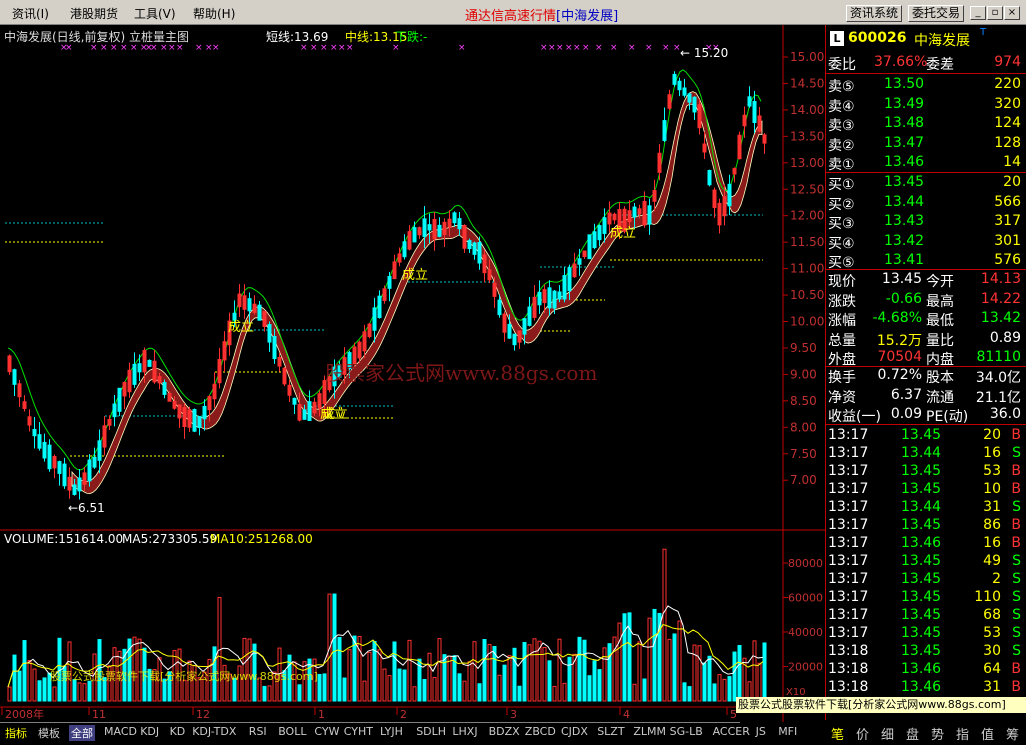  I want to click on quote-tab: 细, so click(887, 733).